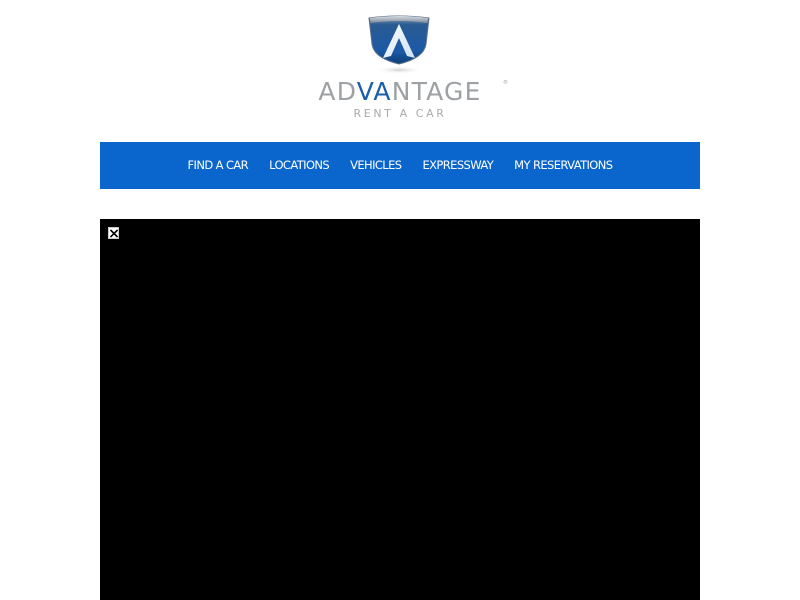 The height and width of the screenshot is (600, 800). What do you see at coordinates (563, 165) in the screenshot?
I see `nav-my-reservations: MY RESERVATIONS` at bounding box center [563, 165].